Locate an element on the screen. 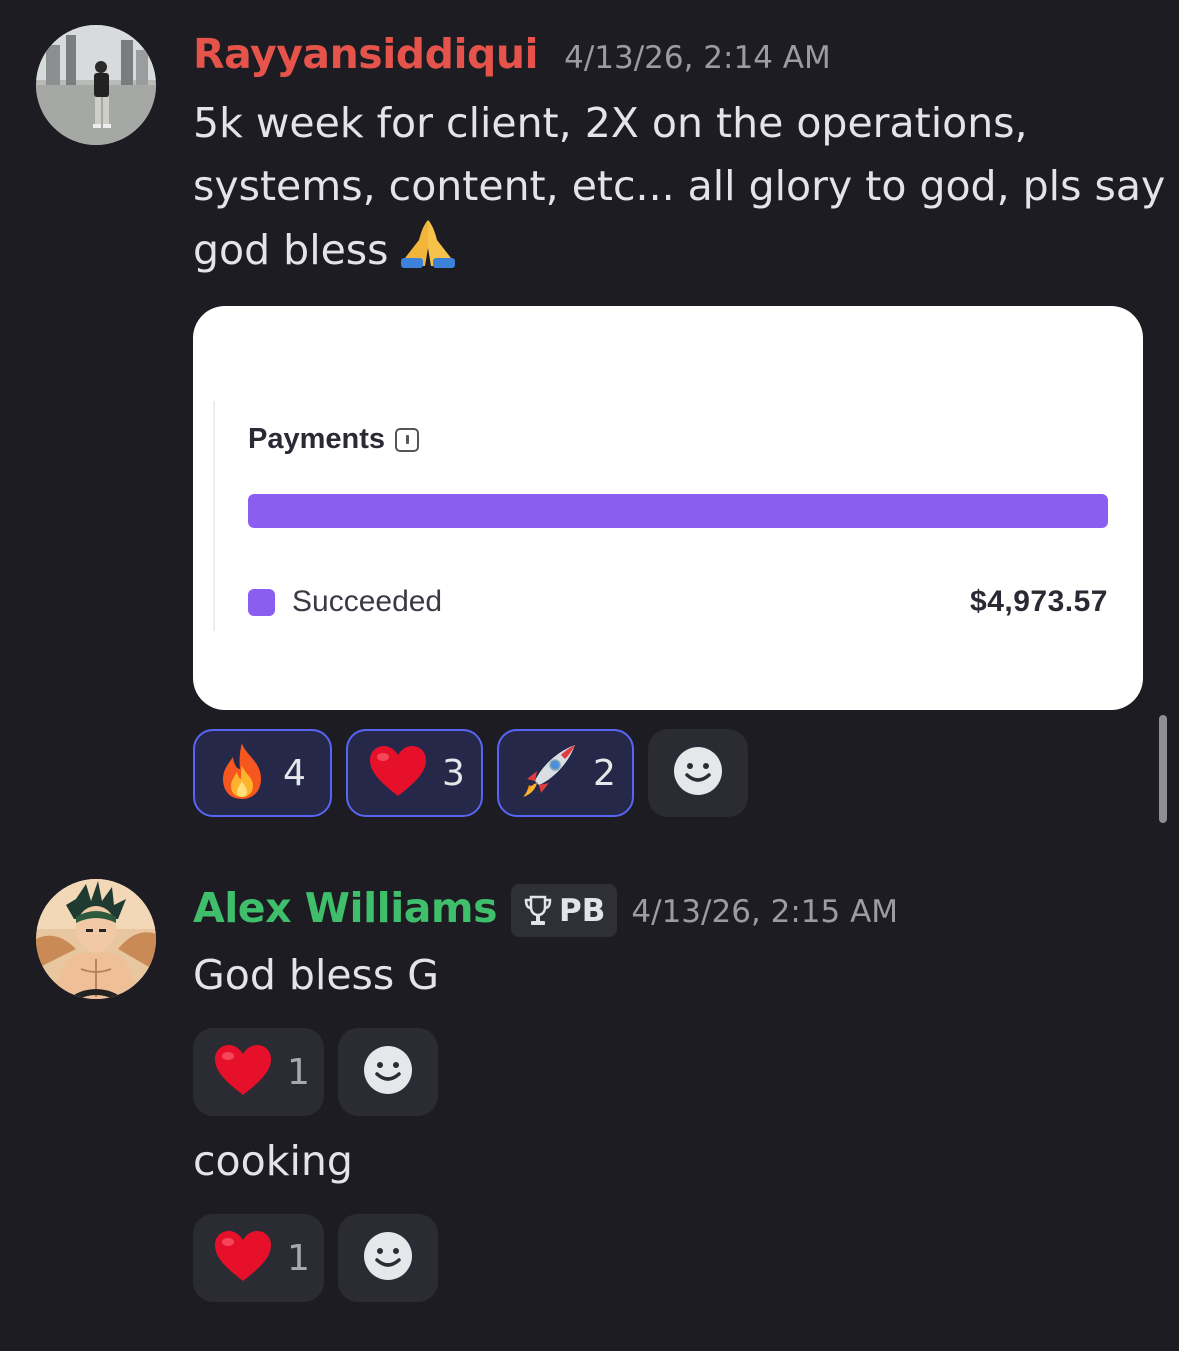 Image resolution: width=1179 pixels, height=1351 pixels. reaction-count: 4 is located at coordinates (294, 773).